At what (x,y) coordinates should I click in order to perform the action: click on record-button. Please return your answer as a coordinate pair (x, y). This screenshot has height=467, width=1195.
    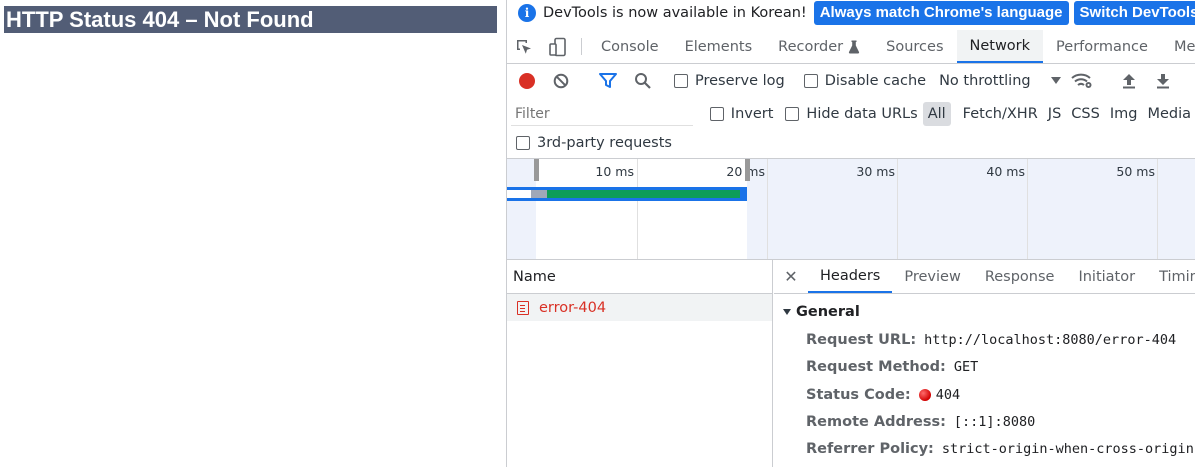
    Looking at the image, I should click on (527, 80).